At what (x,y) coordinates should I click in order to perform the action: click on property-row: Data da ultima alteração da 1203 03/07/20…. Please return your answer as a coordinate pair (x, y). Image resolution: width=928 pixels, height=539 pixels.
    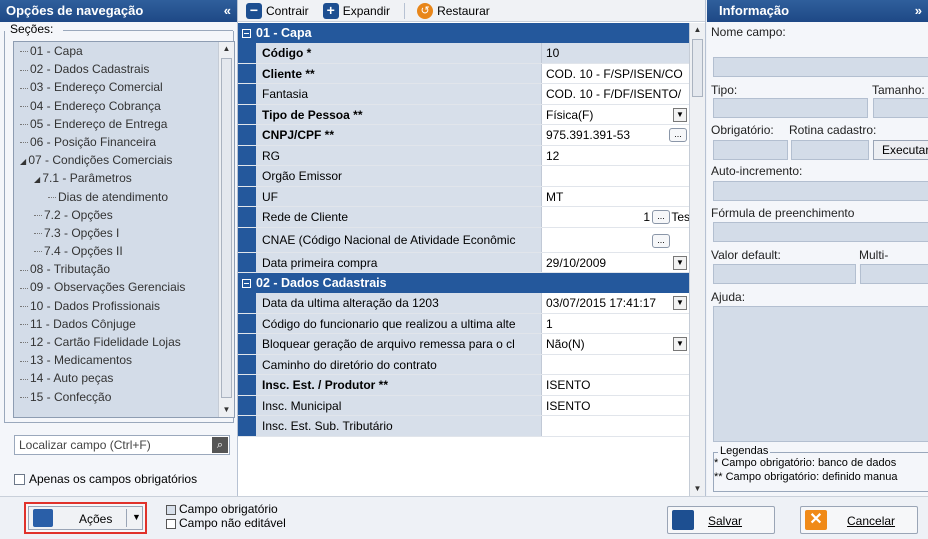
    Looking at the image, I should click on (464, 303).